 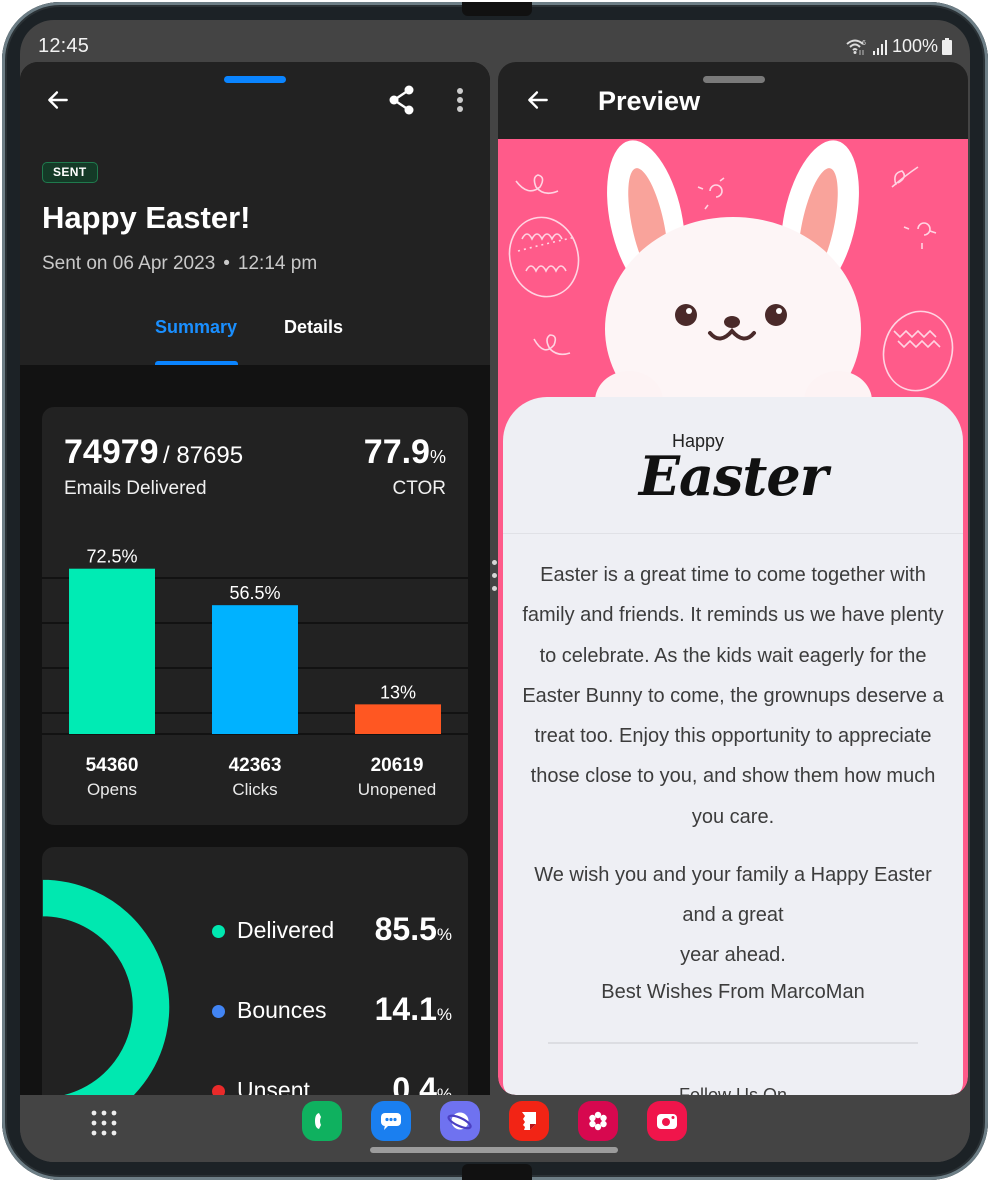 What do you see at coordinates (111, 452) in the screenshot?
I see `delivered-value: 74979` at bounding box center [111, 452].